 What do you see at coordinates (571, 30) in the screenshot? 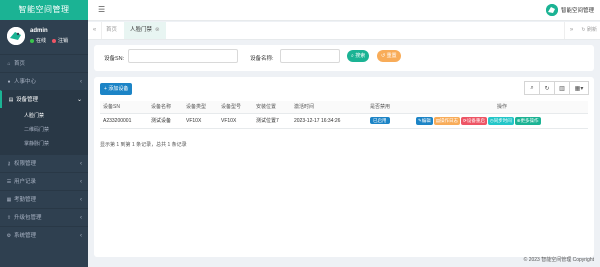
I see `tabs-scroll-right-icon: »` at bounding box center [571, 30].